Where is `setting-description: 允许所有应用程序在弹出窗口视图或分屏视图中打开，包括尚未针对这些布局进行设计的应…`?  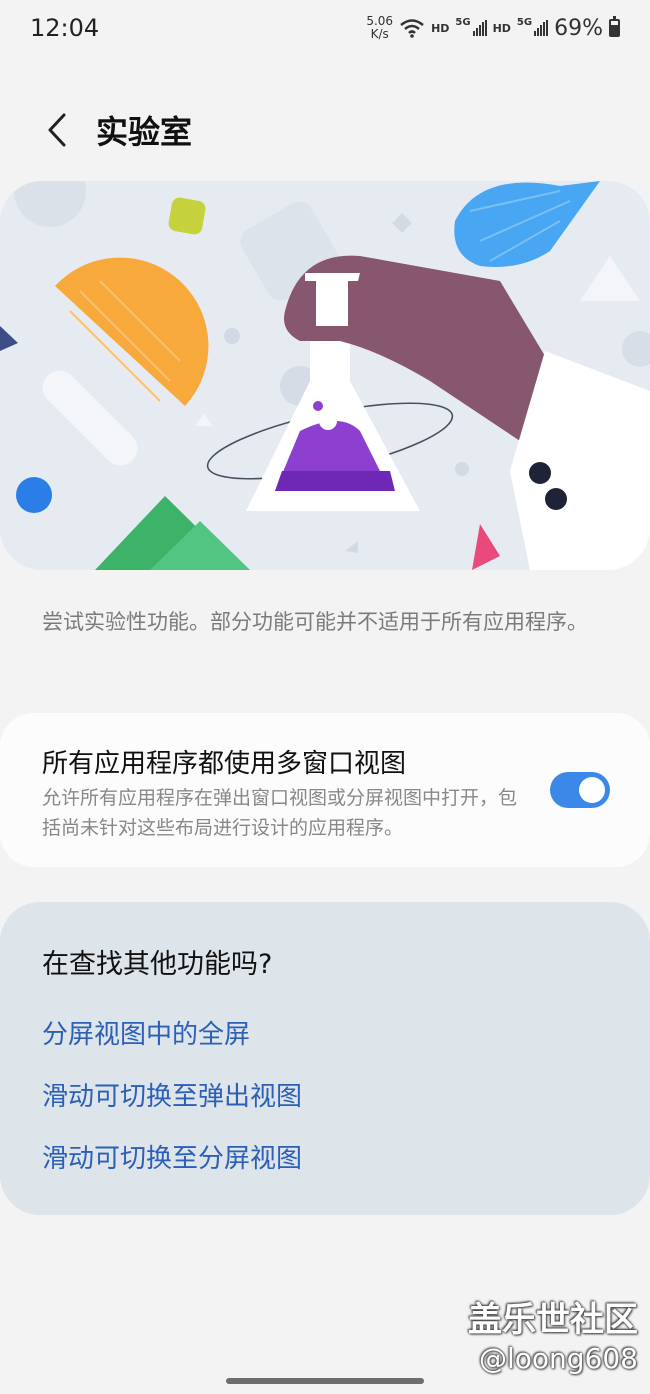 setting-description: 允许所有应用程序在弹出窗口视图或分屏视图中打开，包括尚未针对这些布局进行设计的应… is located at coordinates (280, 813).